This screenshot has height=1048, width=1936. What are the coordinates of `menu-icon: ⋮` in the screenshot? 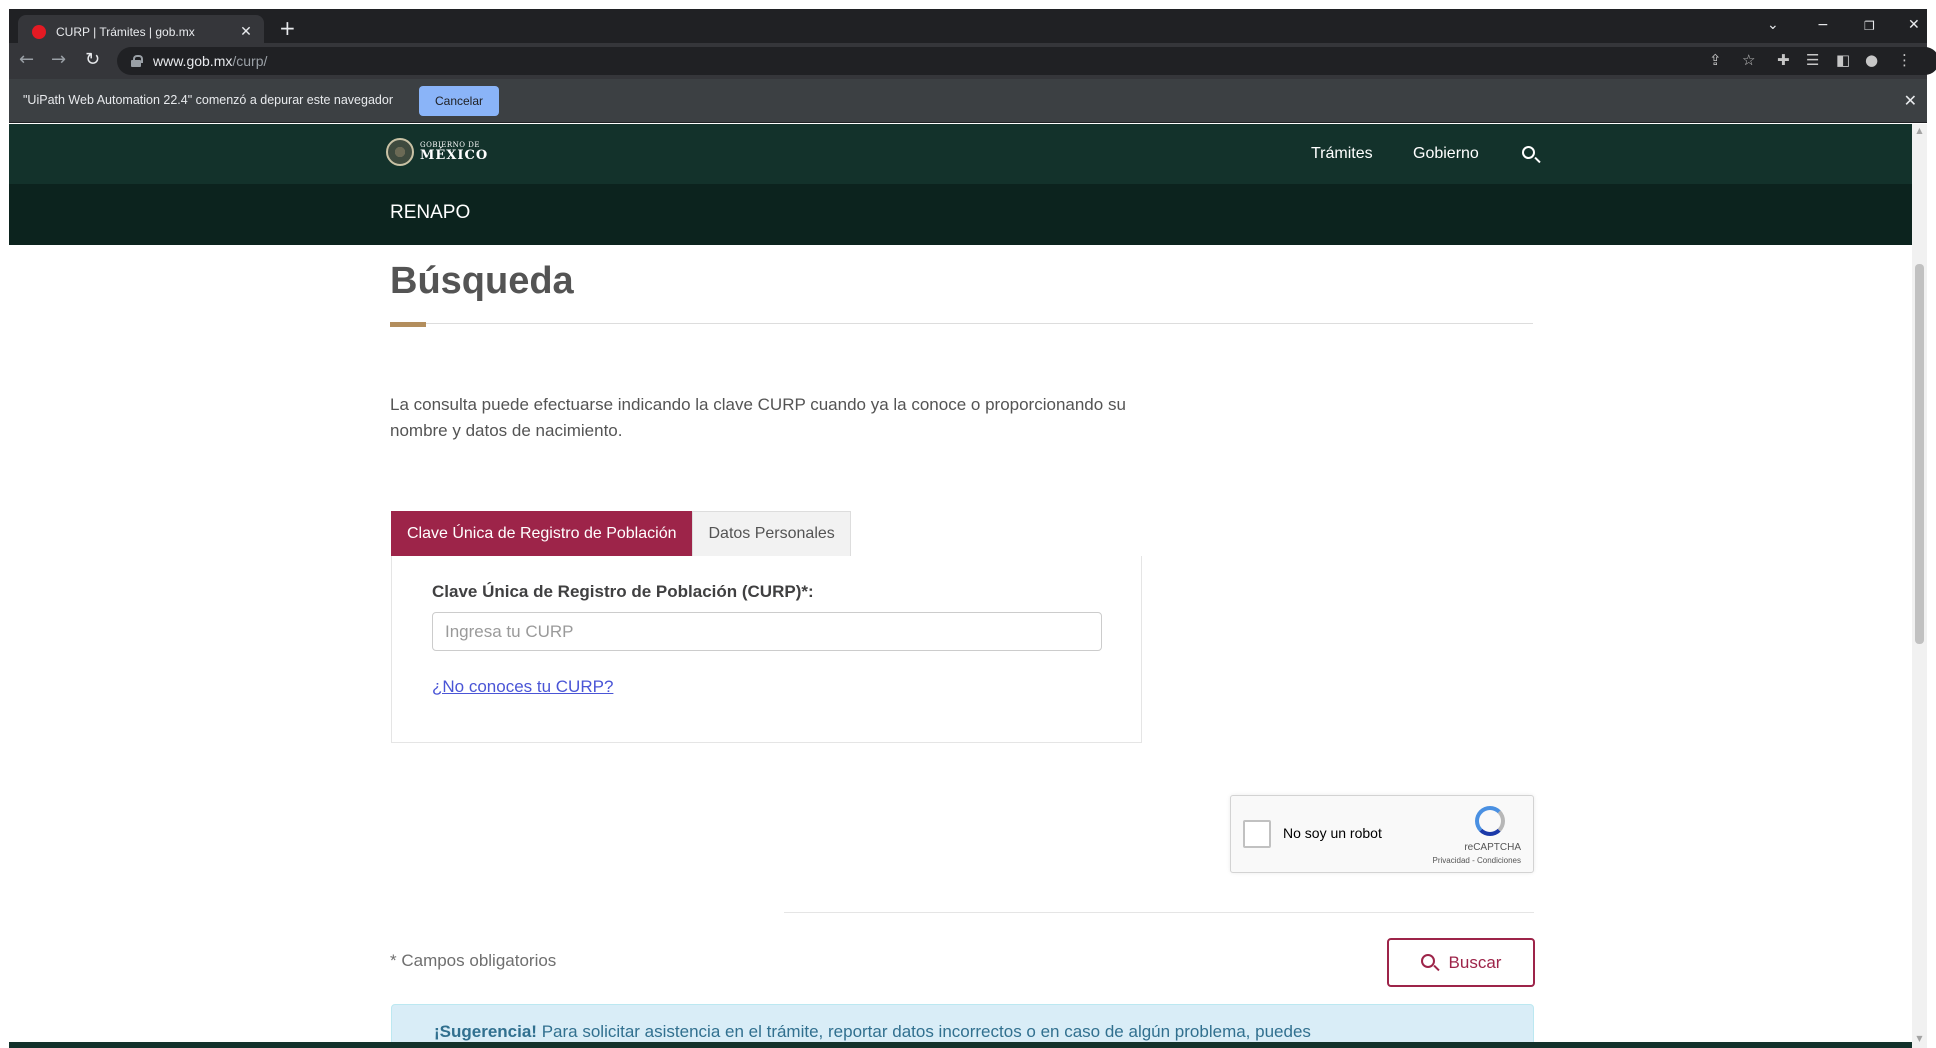 It's located at (1904, 60).